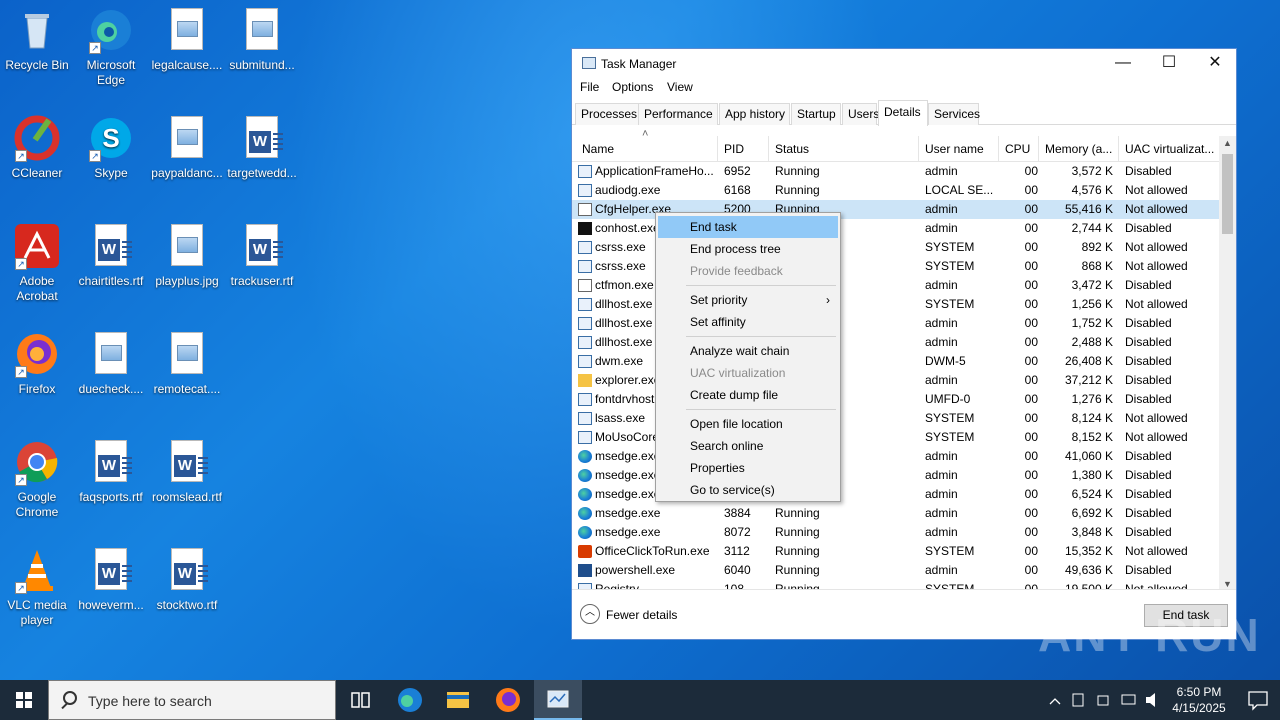 This screenshot has width=1280, height=720. What do you see at coordinates (1092, 171) in the screenshot?
I see `cell-memory: 3,572 K` at bounding box center [1092, 171].